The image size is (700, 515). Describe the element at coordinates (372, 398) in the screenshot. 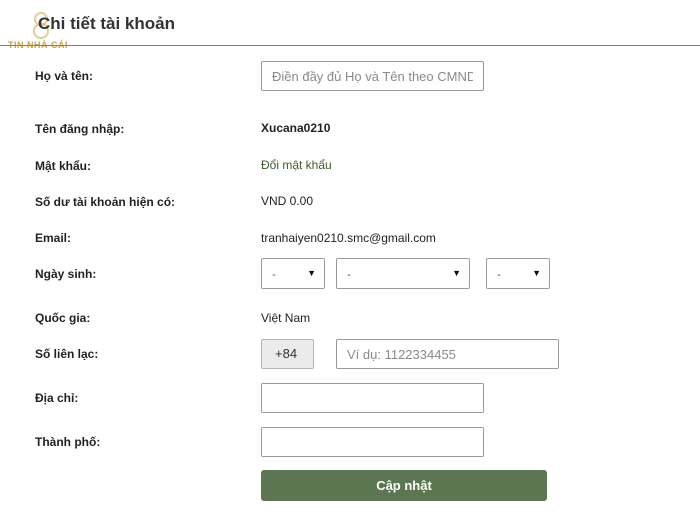

I see `address-input` at that location.